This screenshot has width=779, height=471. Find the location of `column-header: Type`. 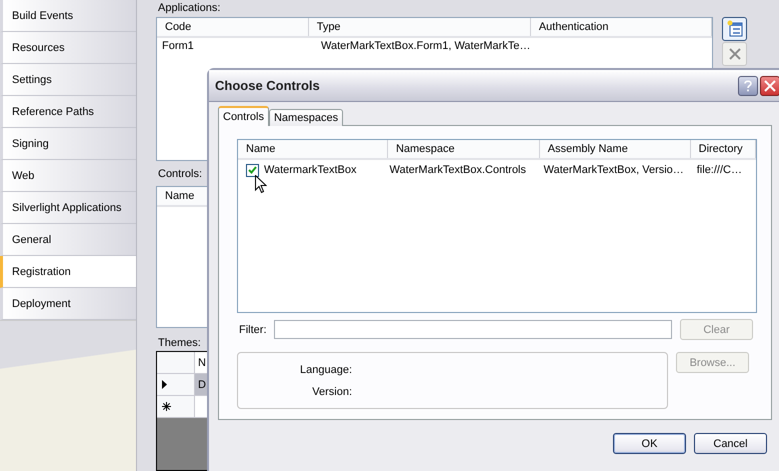

column-header: Type is located at coordinates (419, 27).